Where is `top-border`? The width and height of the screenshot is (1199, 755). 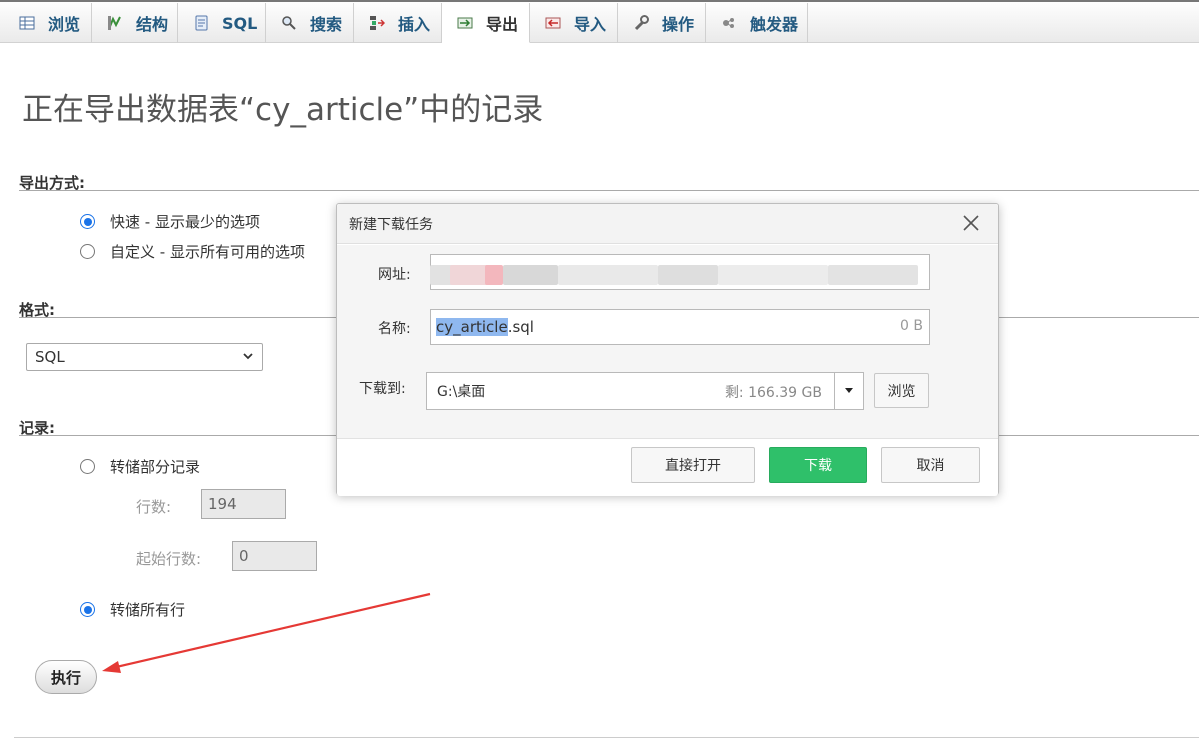
top-border is located at coordinates (599, 1).